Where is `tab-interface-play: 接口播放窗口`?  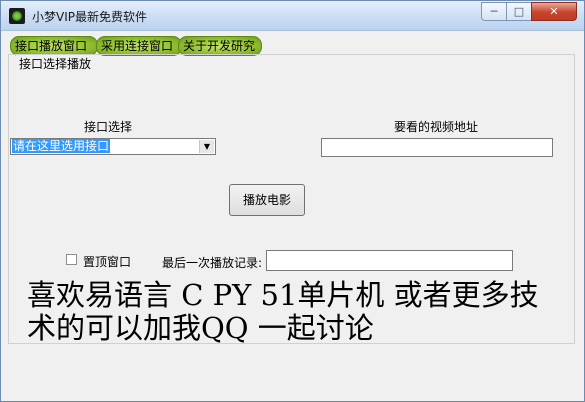 tab-interface-play: 接口播放窗口 is located at coordinates (54, 46).